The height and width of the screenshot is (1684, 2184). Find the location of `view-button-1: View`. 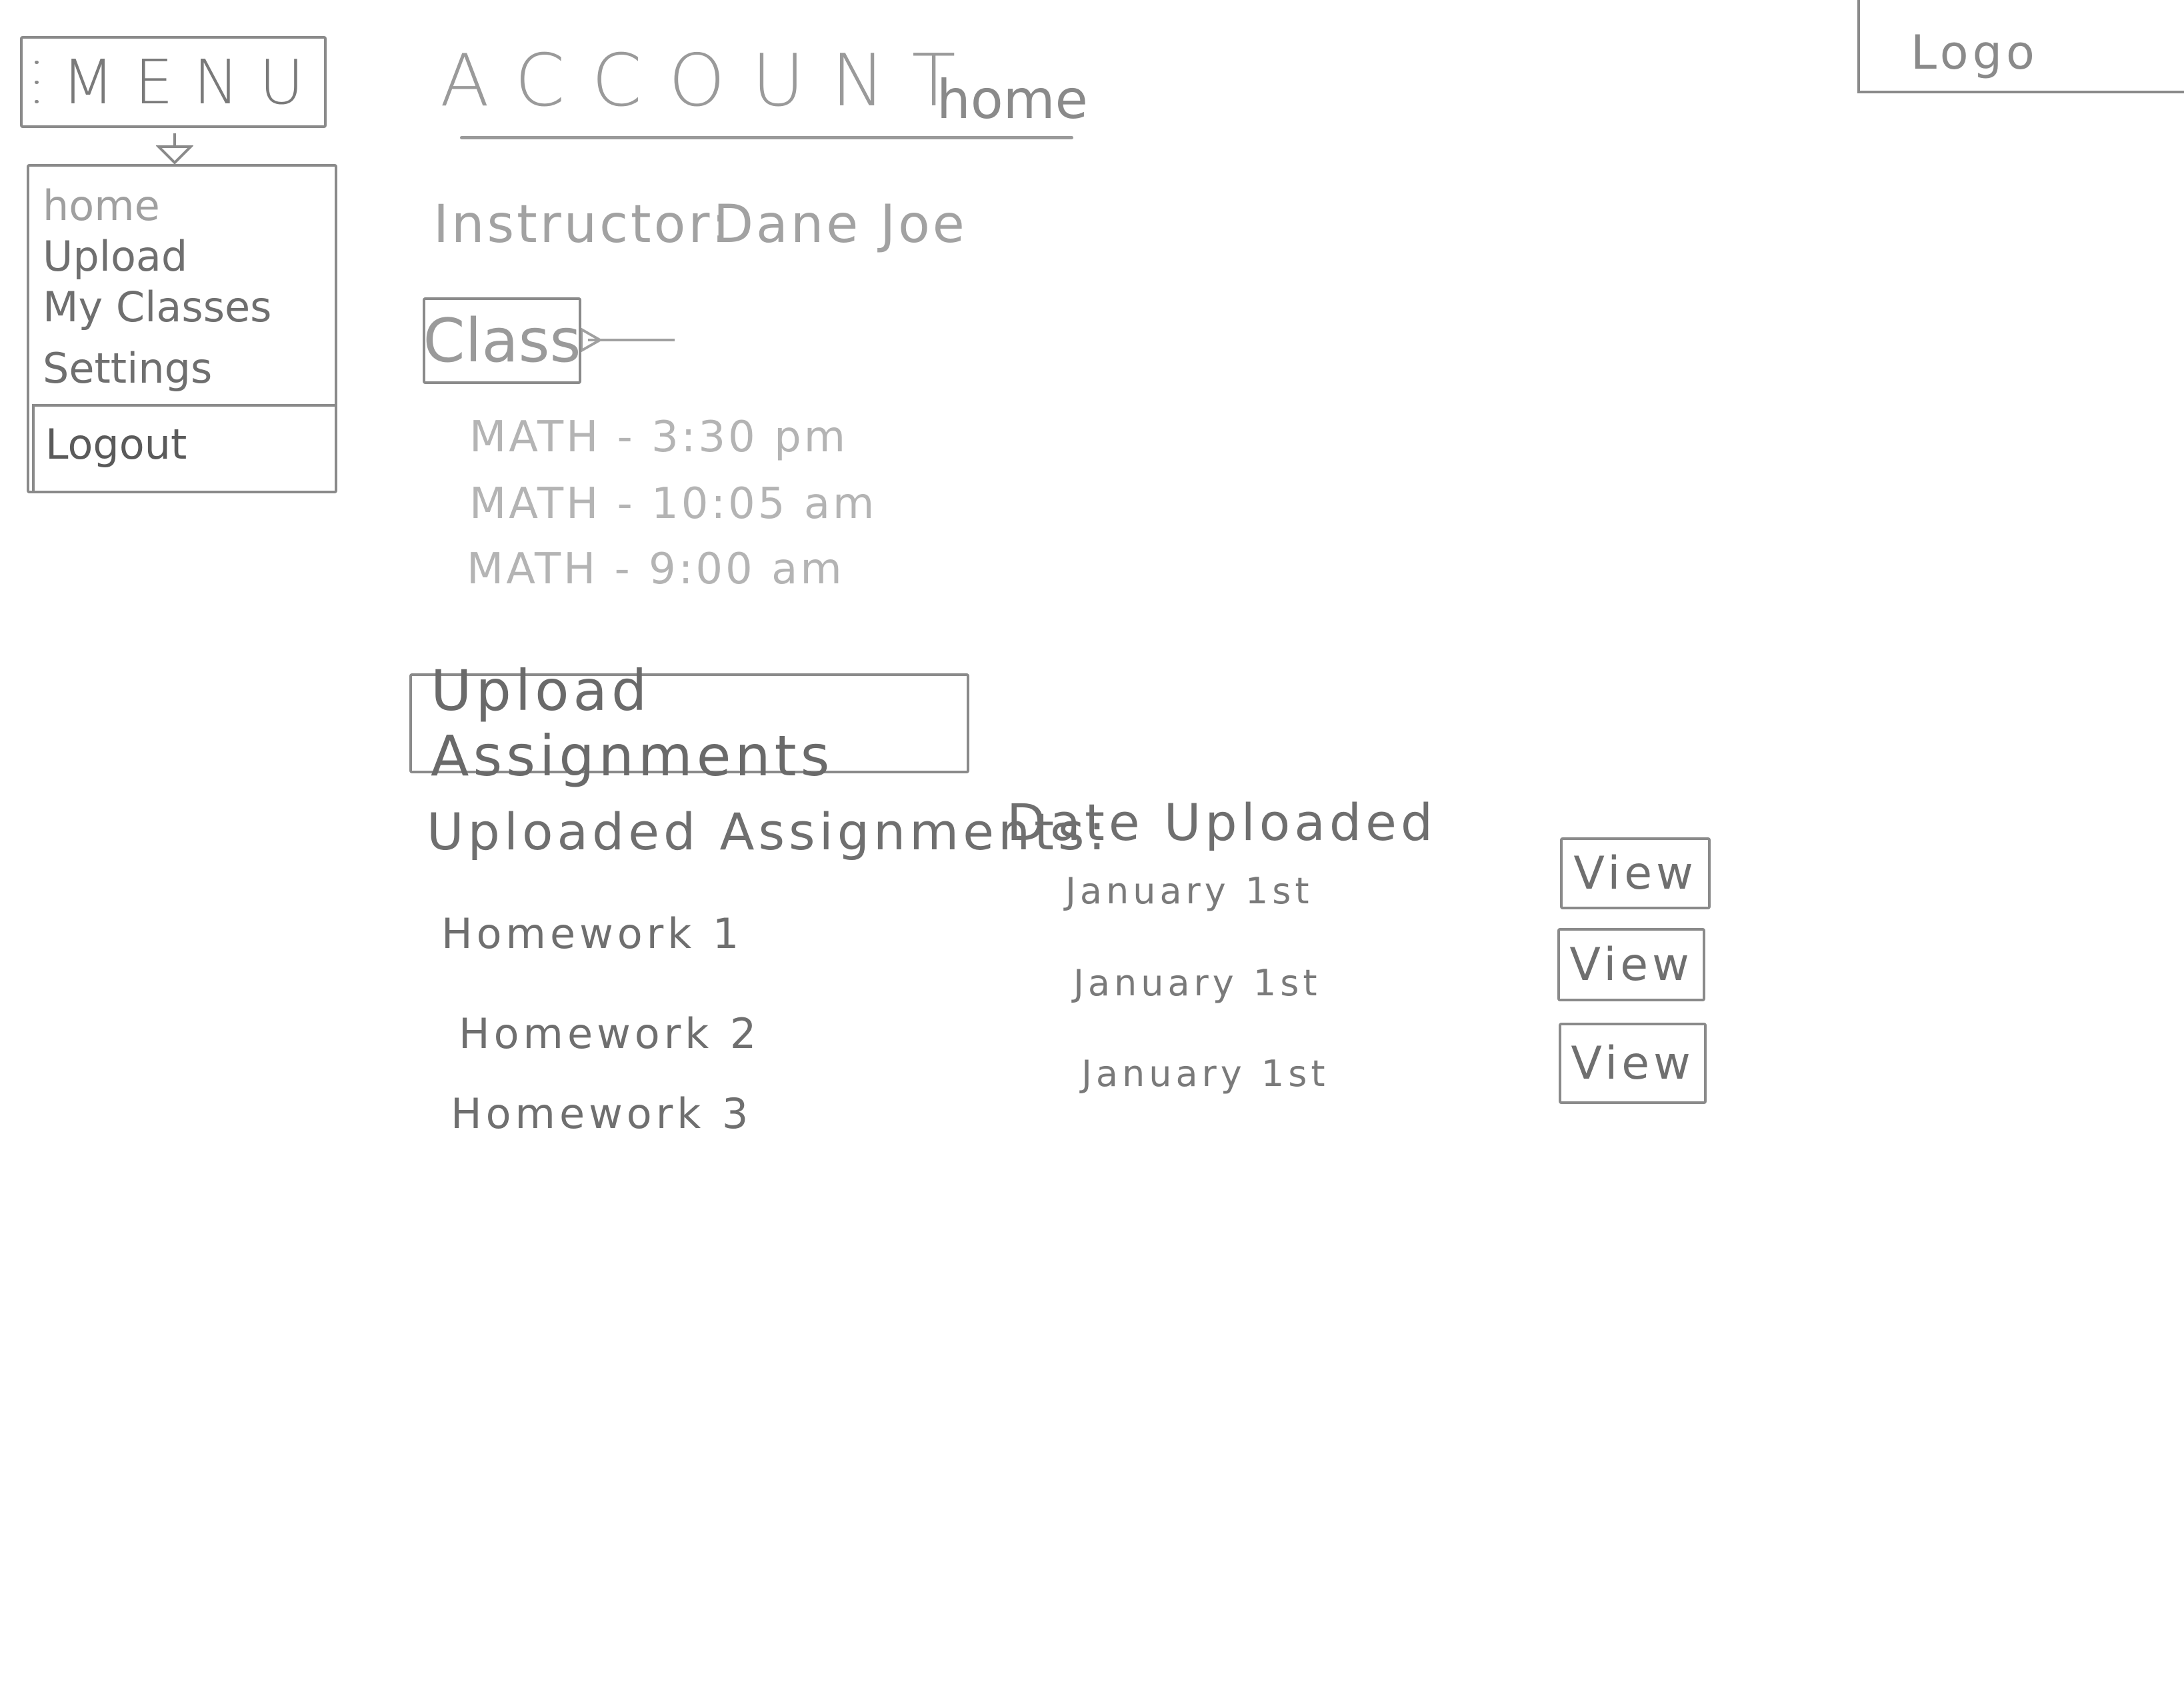

view-button-1: View is located at coordinates (1635, 873).